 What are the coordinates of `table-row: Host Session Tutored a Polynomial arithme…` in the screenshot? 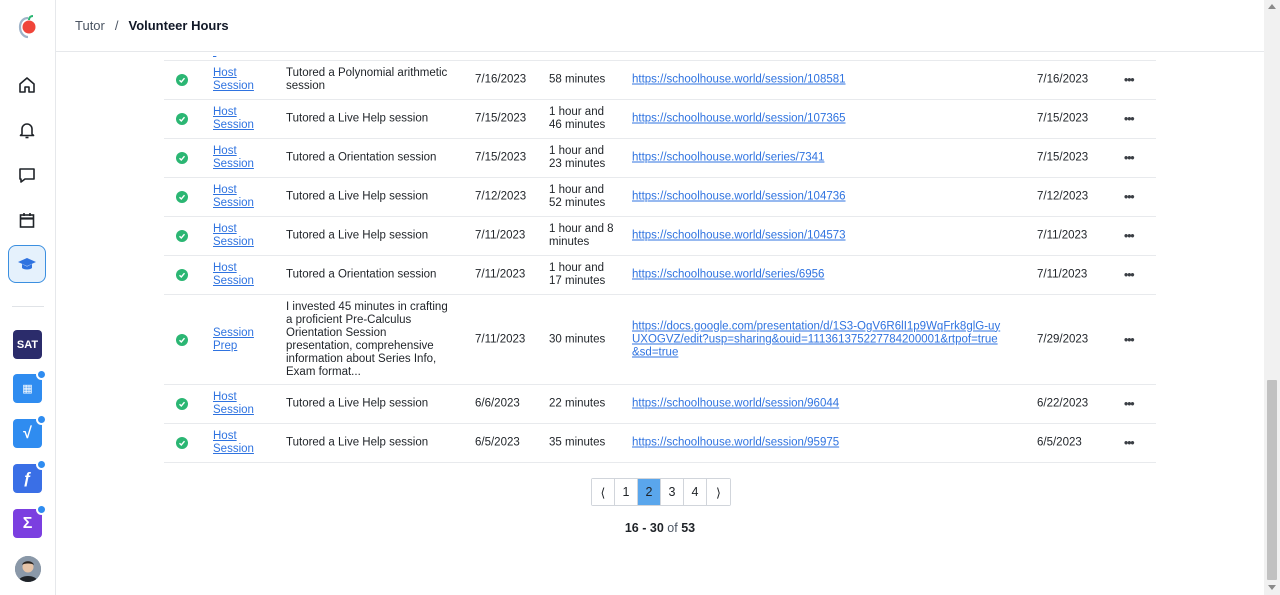 It's located at (660, 80).